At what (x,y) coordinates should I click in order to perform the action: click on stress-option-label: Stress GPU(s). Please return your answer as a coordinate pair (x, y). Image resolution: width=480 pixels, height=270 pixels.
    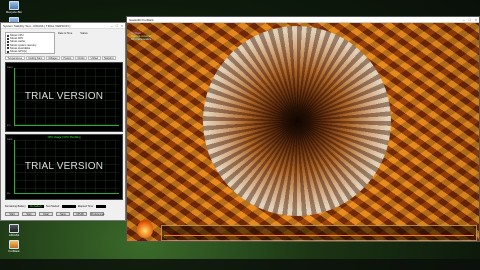
    Looking at the image, I should click on (18, 52).